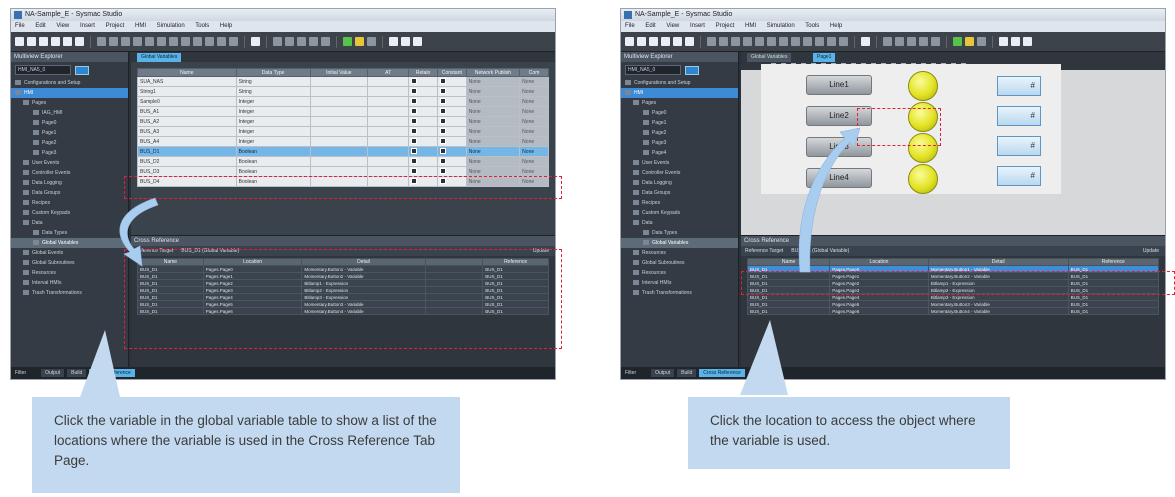 The width and height of the screenshot is (1175, 497). I want to click on tree-item: Data Groups, so click(69, 193).